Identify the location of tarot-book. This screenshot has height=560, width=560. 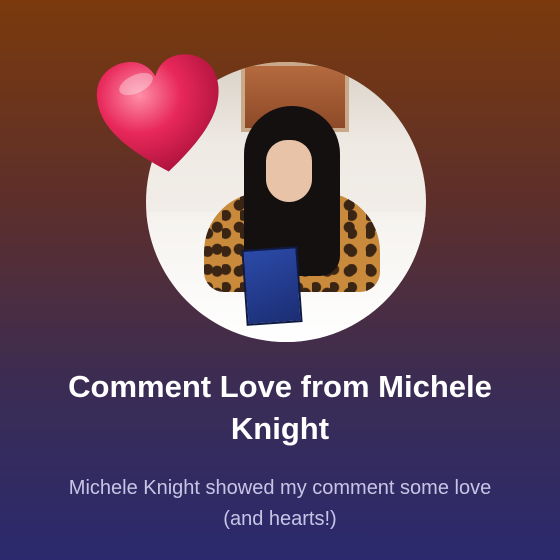
(272, 286).